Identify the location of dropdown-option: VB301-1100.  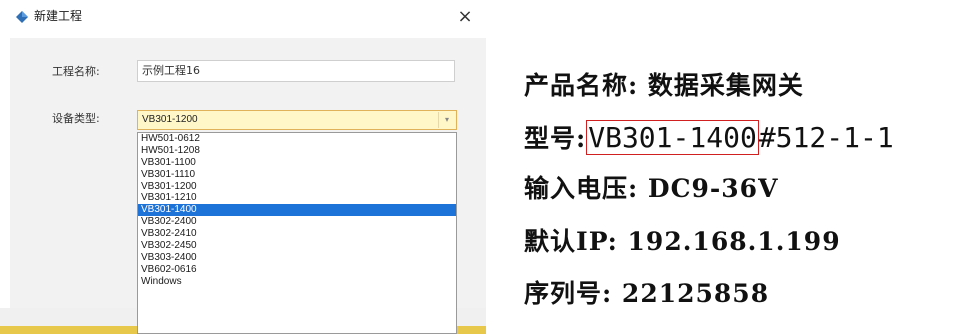
(297, 163).